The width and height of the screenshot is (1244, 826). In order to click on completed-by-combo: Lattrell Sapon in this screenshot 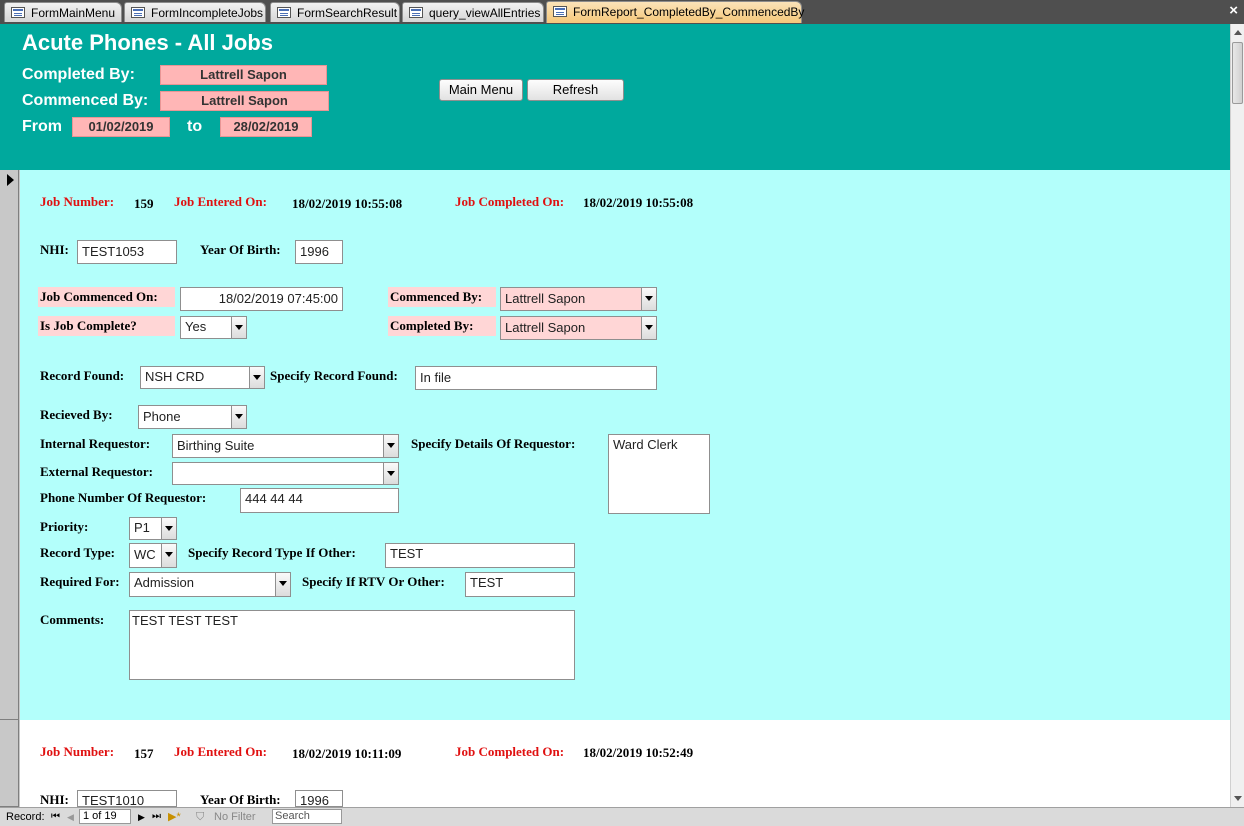, I will do `click(578, 328)`.